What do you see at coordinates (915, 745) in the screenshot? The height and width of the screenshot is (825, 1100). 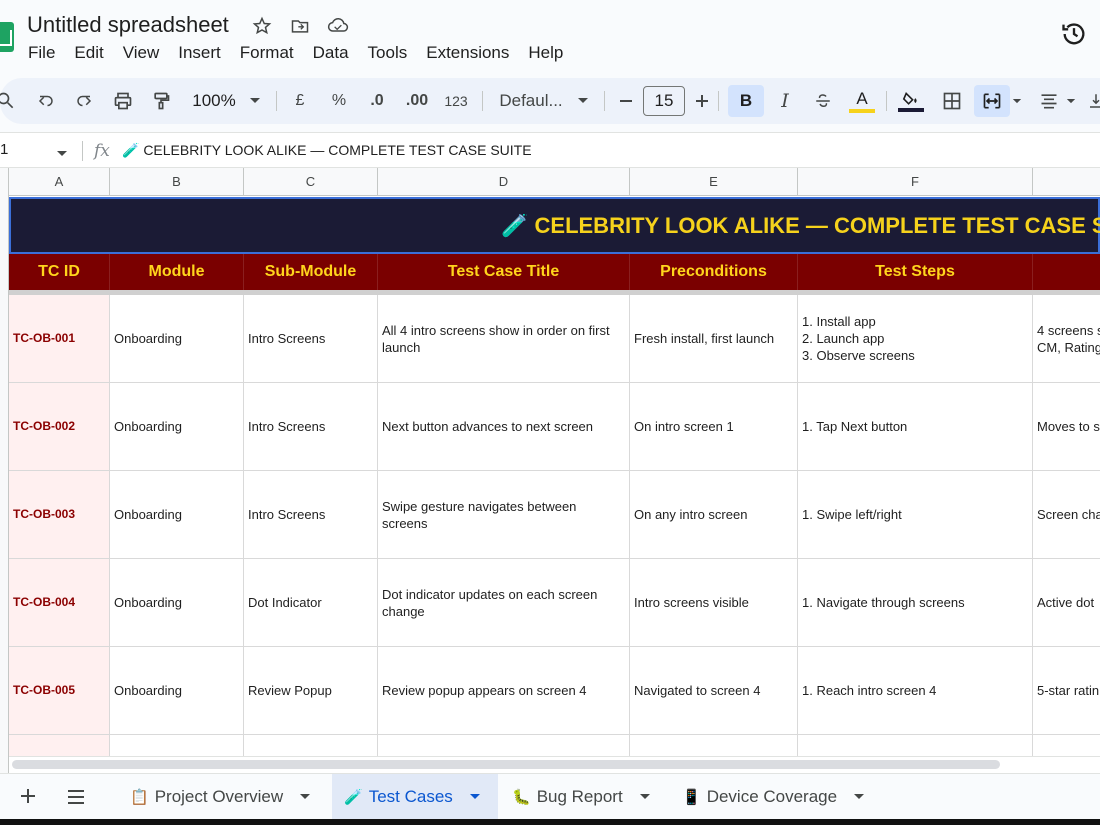 I see `cell-test-steps` at bounding box center [915, 745].